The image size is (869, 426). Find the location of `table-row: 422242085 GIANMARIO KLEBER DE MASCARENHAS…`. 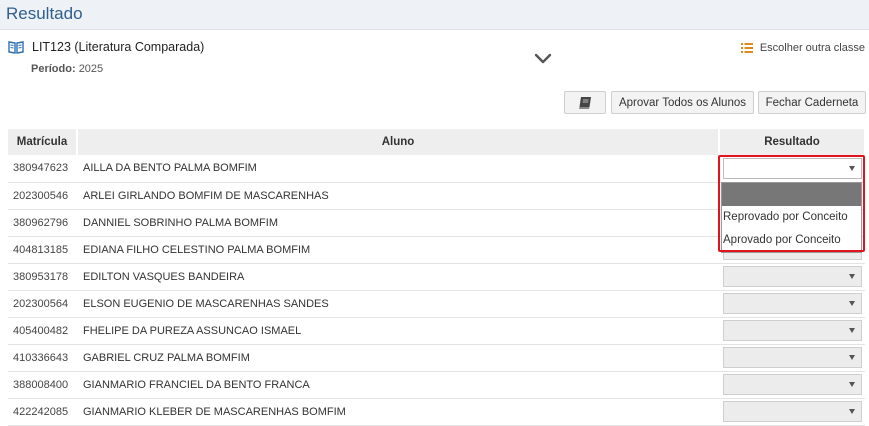

table-row: 422242085 GIANMARIO KLEBER DE MASCARENHAS… is located at coordinates (436, 412).